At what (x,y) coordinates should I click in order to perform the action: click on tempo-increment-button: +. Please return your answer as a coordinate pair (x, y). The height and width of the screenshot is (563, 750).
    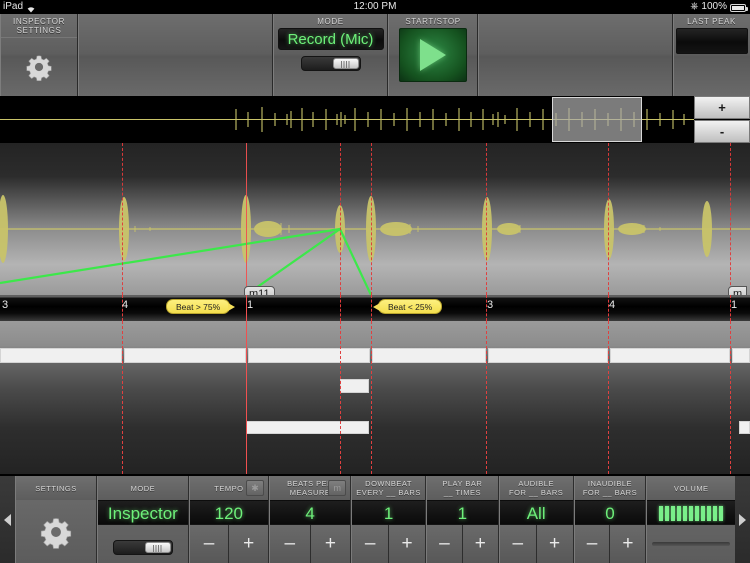
    Looking at the image, I should click on (248, 544).